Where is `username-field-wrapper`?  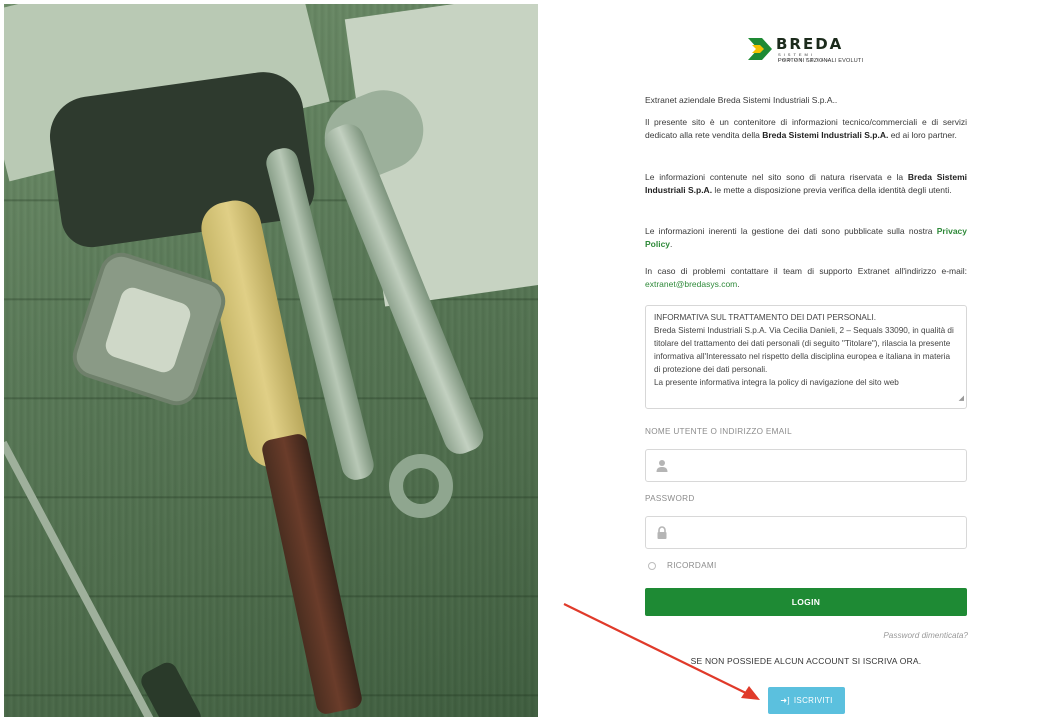 username-field-wrapper is located at coordinates (806, 465).